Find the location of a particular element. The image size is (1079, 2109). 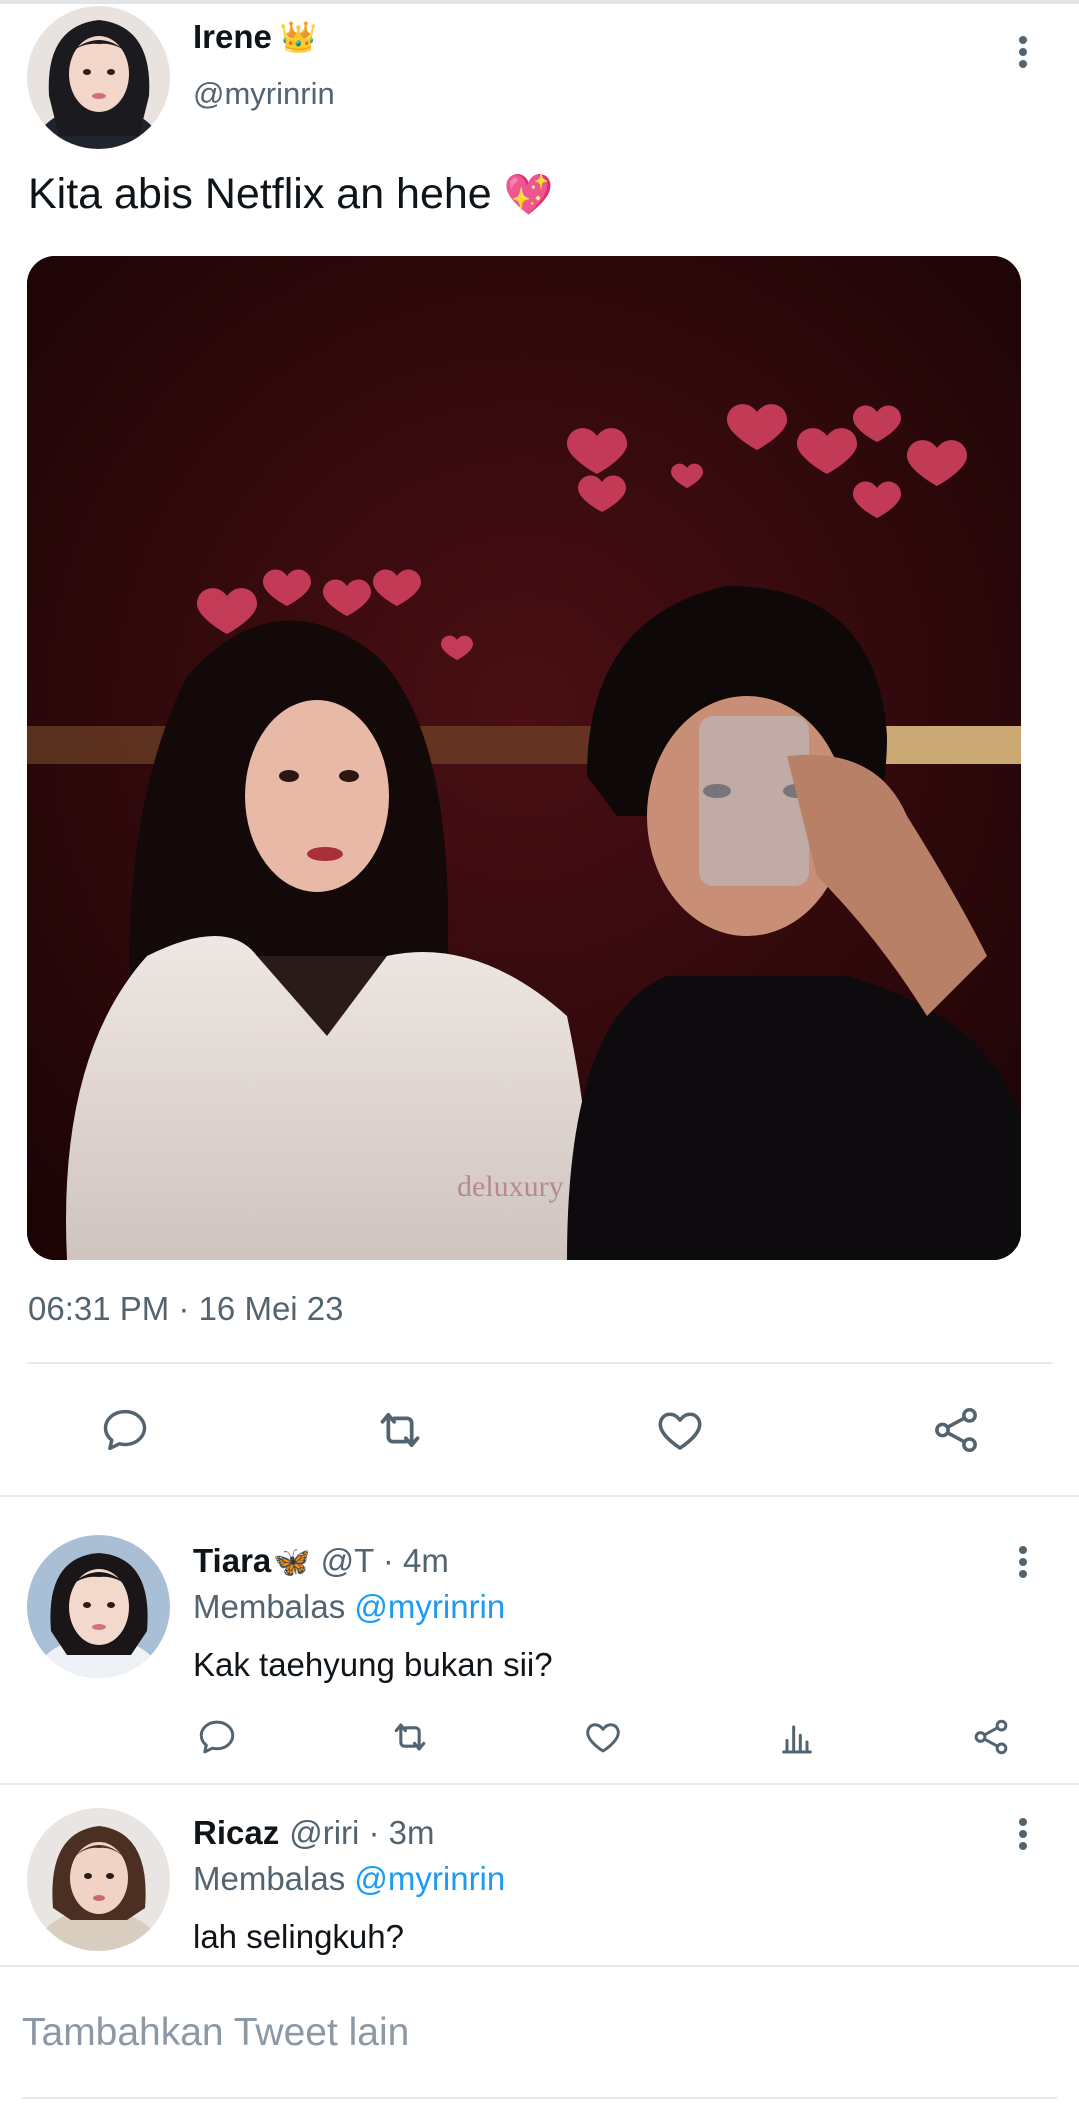

top-border is located at coordinates (539, 2).